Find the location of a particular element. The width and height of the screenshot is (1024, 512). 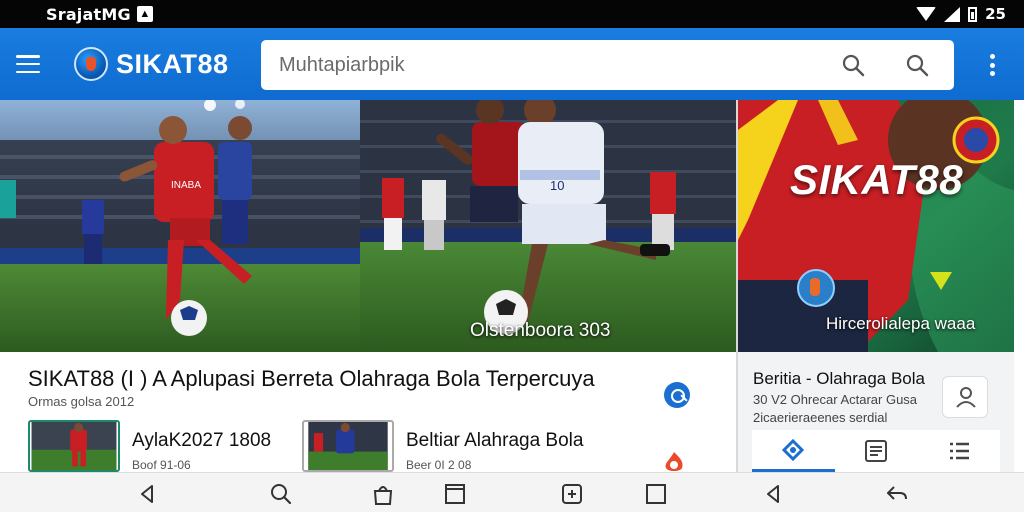

hamburger-menu-icon is located at coordinates (28, 64).